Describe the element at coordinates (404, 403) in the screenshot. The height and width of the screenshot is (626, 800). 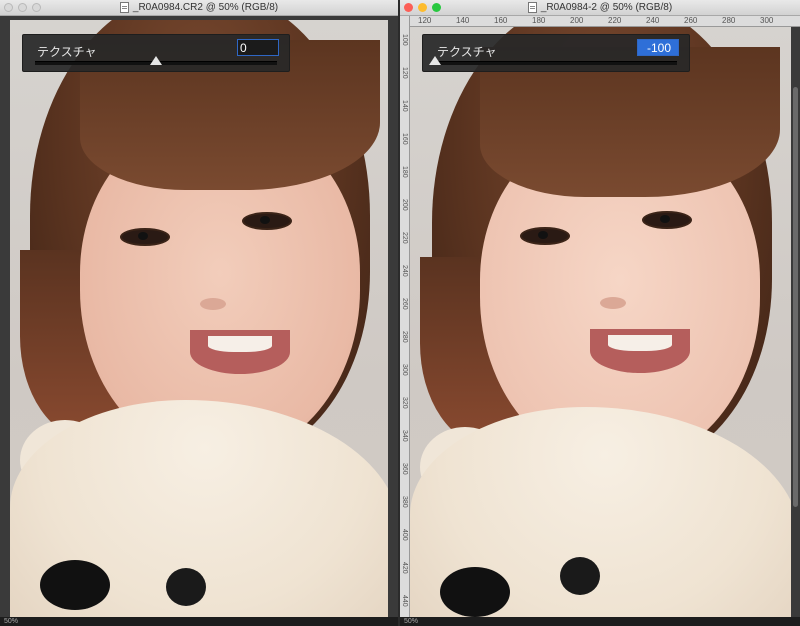
I see `ruler-tick-label: 320` at that location.